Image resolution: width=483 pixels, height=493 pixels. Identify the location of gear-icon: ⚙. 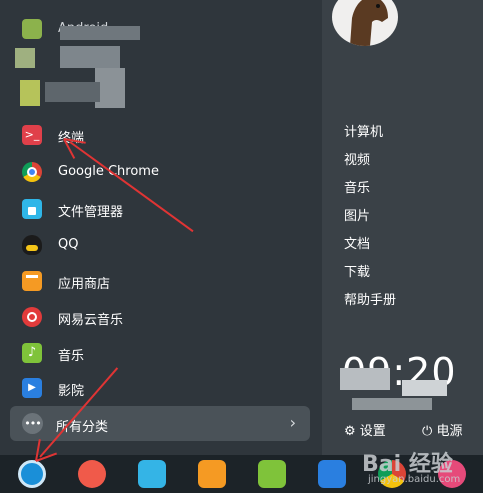
(350, 431).